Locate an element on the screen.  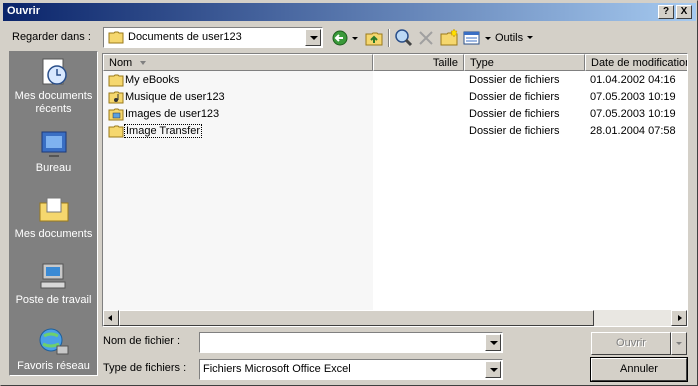
place-label: Bureau is located at coordinates (53, 168).